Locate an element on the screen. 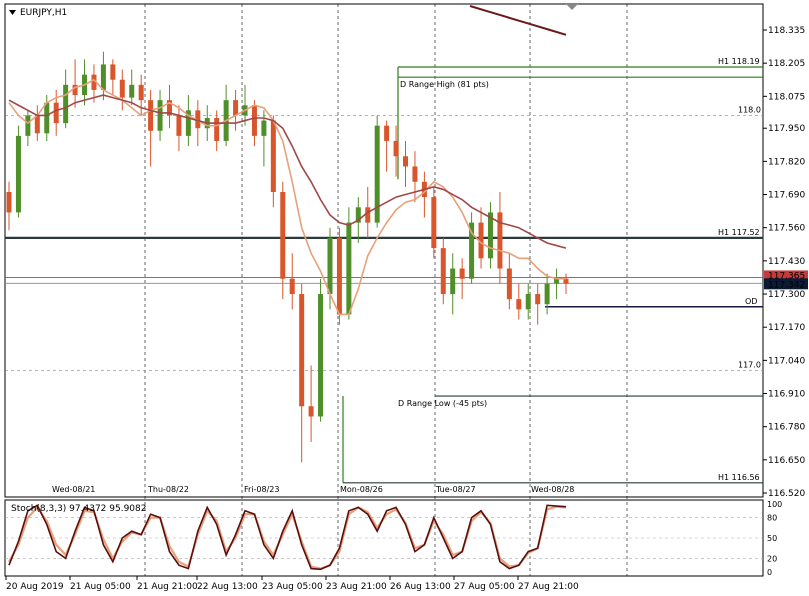 The image size is (809, 596). day-separator-label: Tue-08/27 is located at coordinates (455, 489).